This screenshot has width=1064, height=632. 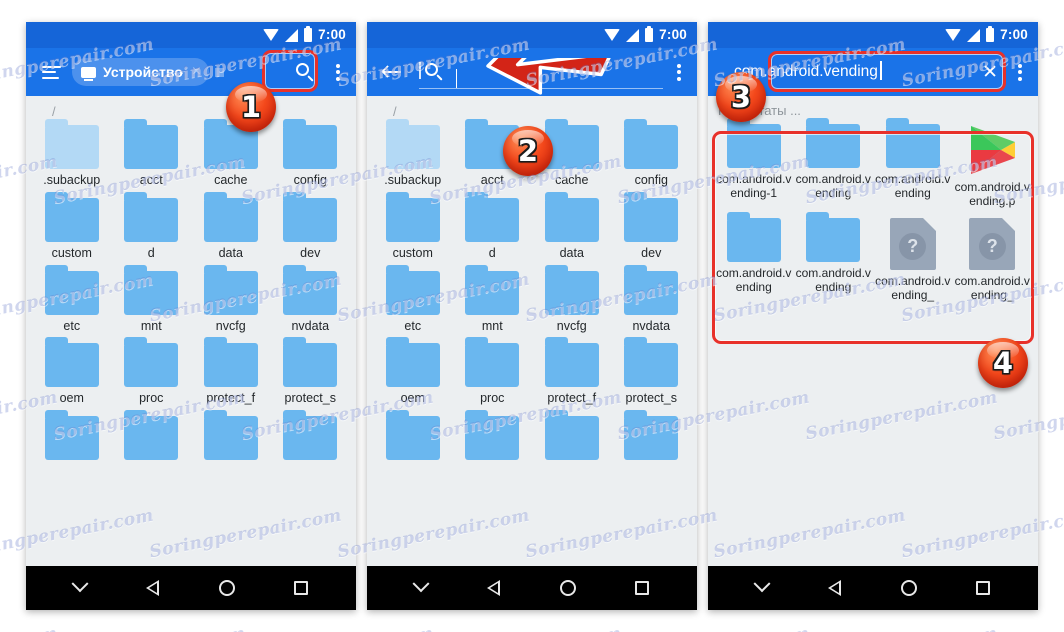 What do you see at coordinates (152, 153) in the screenshot?
I see `file-grid-item: acct` at bounding box center [152, 153].